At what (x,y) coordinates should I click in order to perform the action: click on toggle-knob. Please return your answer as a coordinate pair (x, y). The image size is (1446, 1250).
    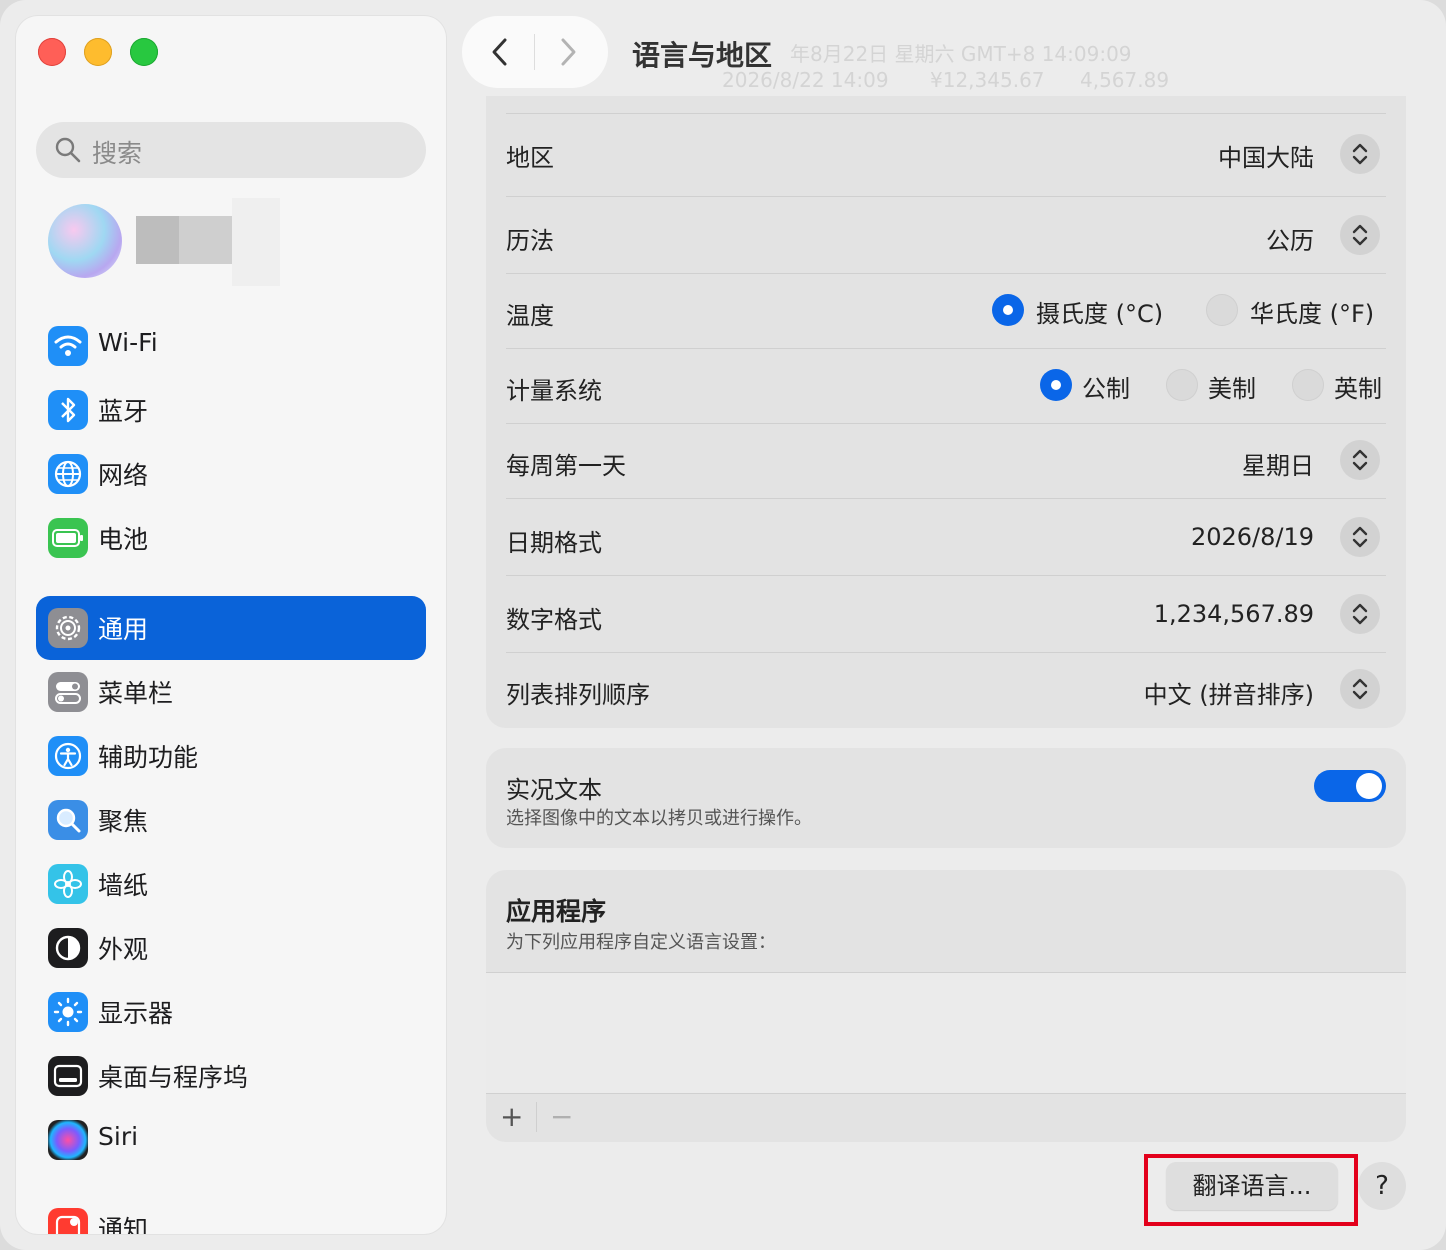
    Looking at the image, I should click on (1369, 786).